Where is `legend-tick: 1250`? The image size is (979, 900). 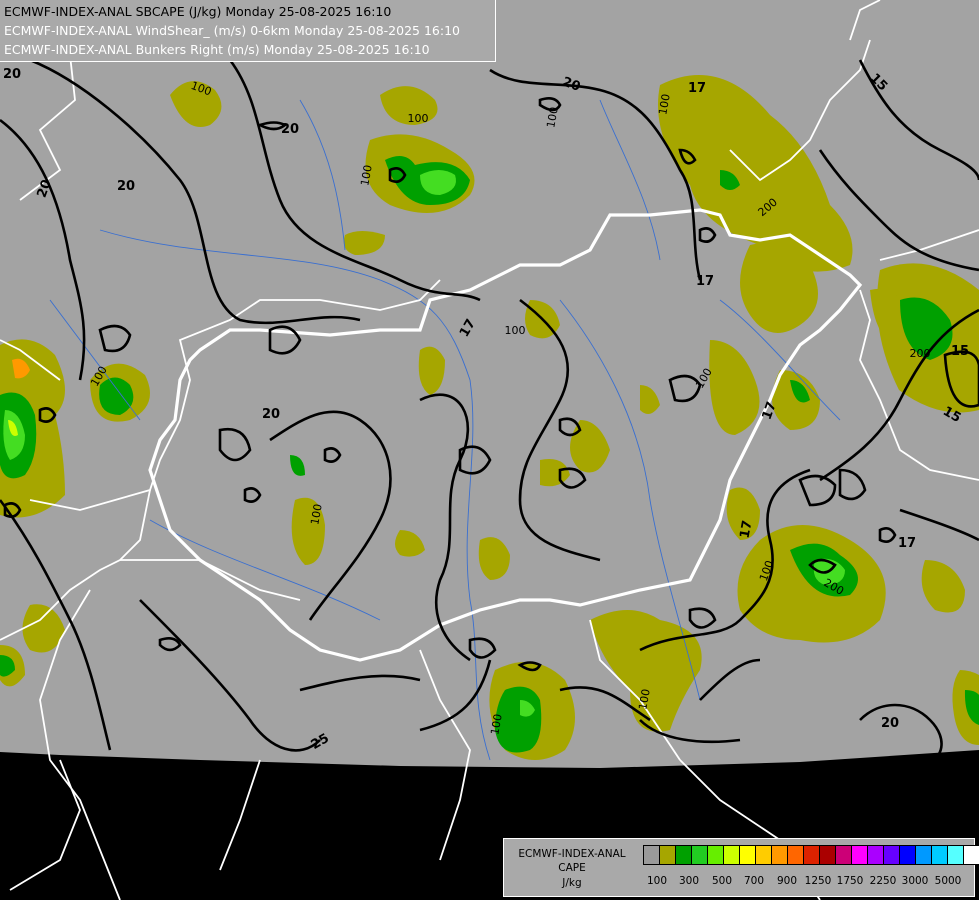 legend-tick: 1250 is located at coordinates (818, 881).